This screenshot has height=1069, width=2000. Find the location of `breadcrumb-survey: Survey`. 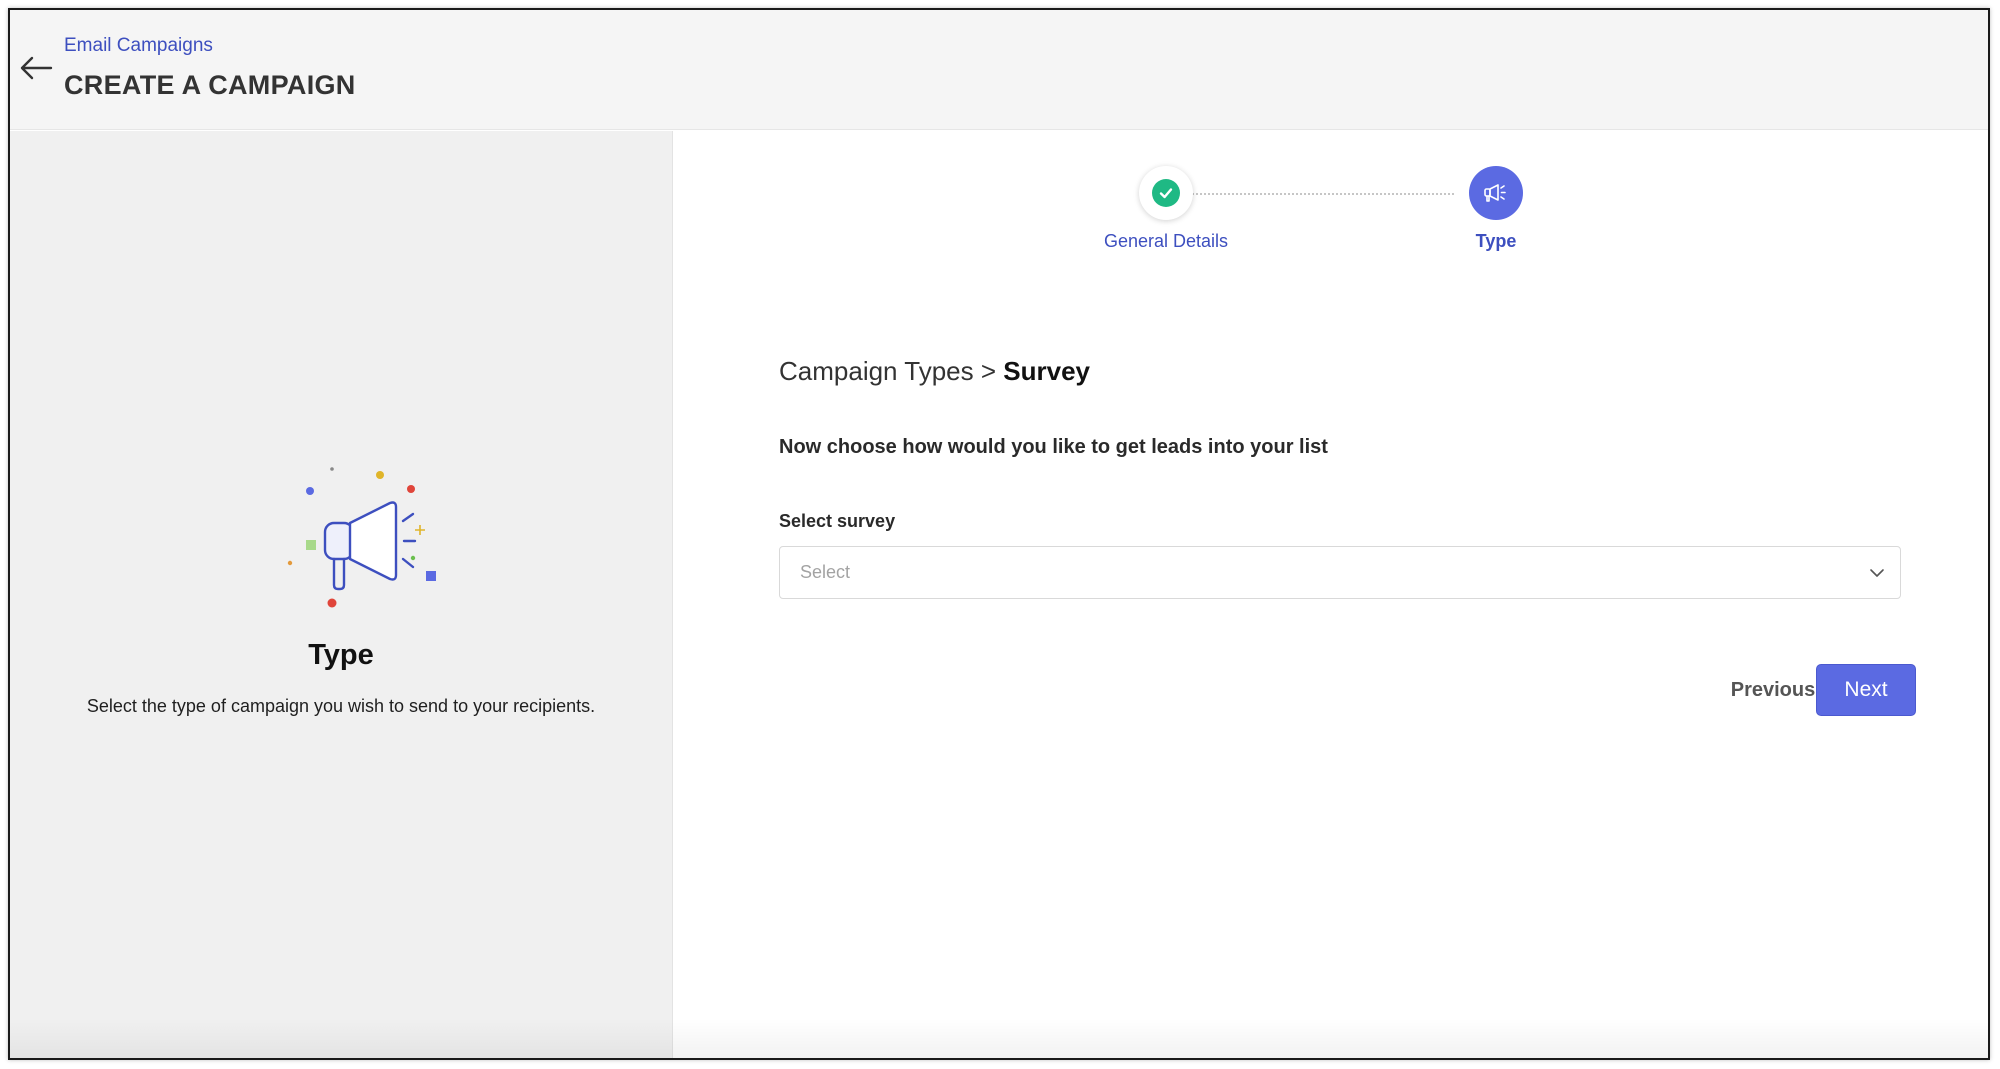

breadcrumb-survey: Survey is located at coordinates (1047, 371).